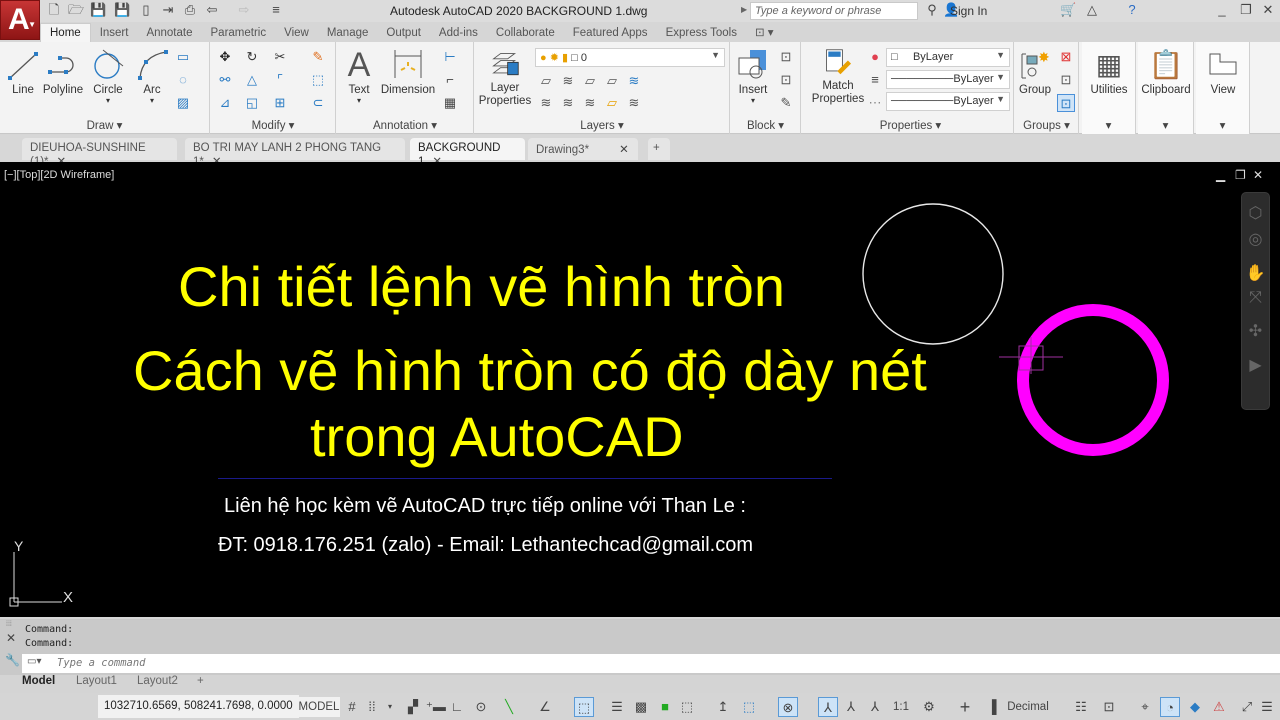 The height and width of the screenshot is (720, 1280). What do you see at coordinates (875, 707) in the screenshot?
I see `annotation-scale-icon: ⅄` at bounding box center [875, 707].